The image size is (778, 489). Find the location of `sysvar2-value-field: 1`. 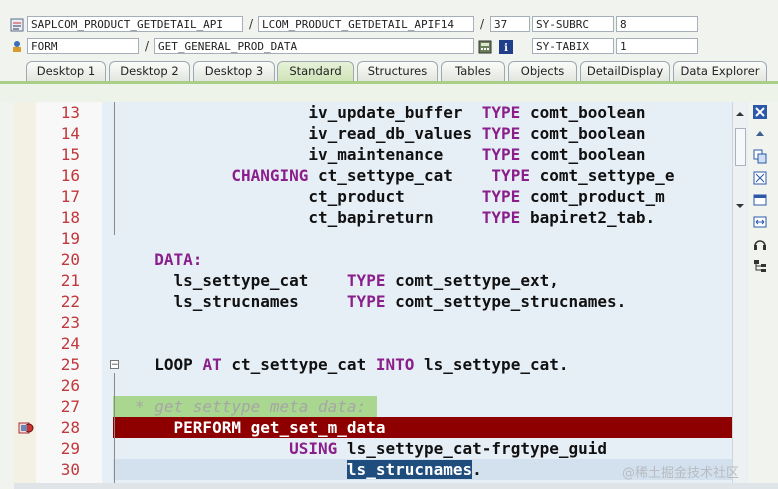

sysvar2-value-field: 1 is located at coordinates (657, 46).